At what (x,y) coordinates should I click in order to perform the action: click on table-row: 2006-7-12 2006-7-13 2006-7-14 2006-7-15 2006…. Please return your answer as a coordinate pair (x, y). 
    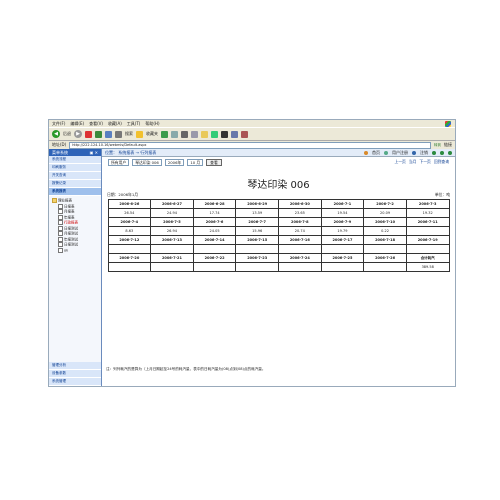
    Looking at the image, I should click on (278, 240).